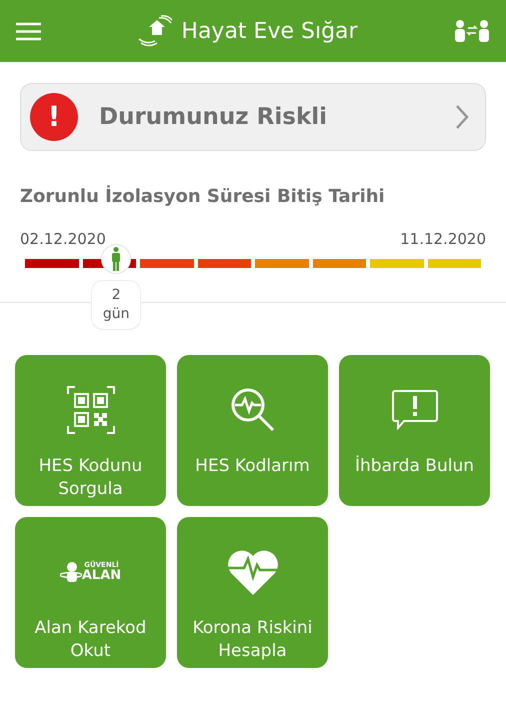  What do you see at coordinates (443, 239) in the screenshot?
I see `end-date: 11.12.2020` at bounding box center [443, 239].